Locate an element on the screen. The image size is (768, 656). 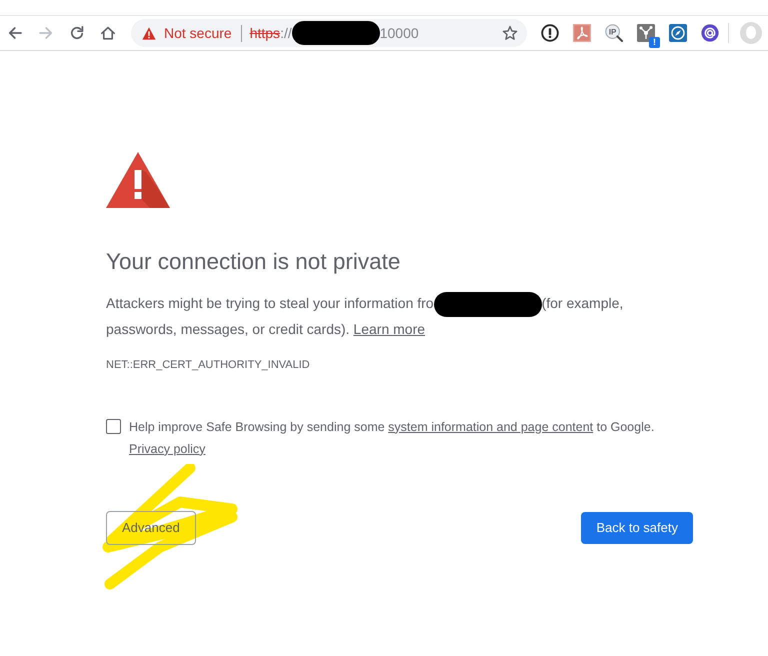
bookmark-star-icon is located at coordinates (510, 33).